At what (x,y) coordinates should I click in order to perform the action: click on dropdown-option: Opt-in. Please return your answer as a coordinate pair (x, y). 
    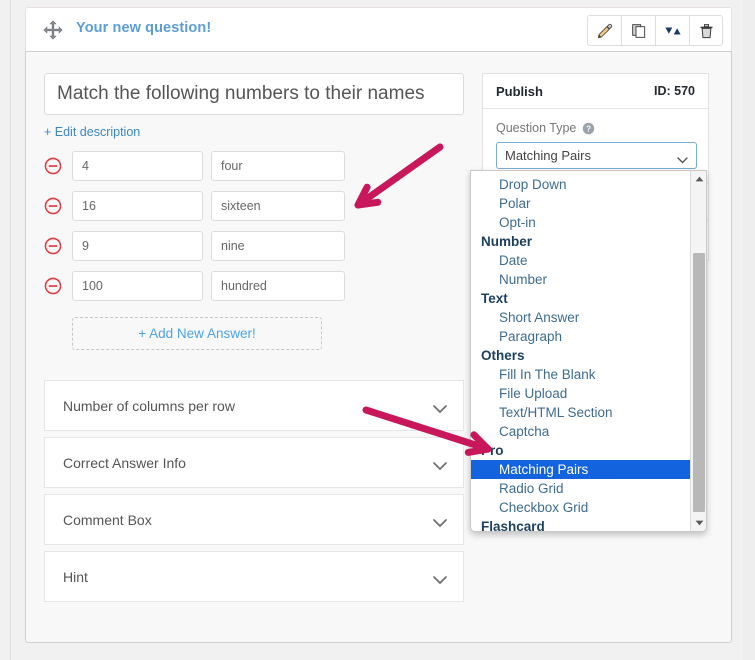
    Looking at the image, I should click on (580, 222).